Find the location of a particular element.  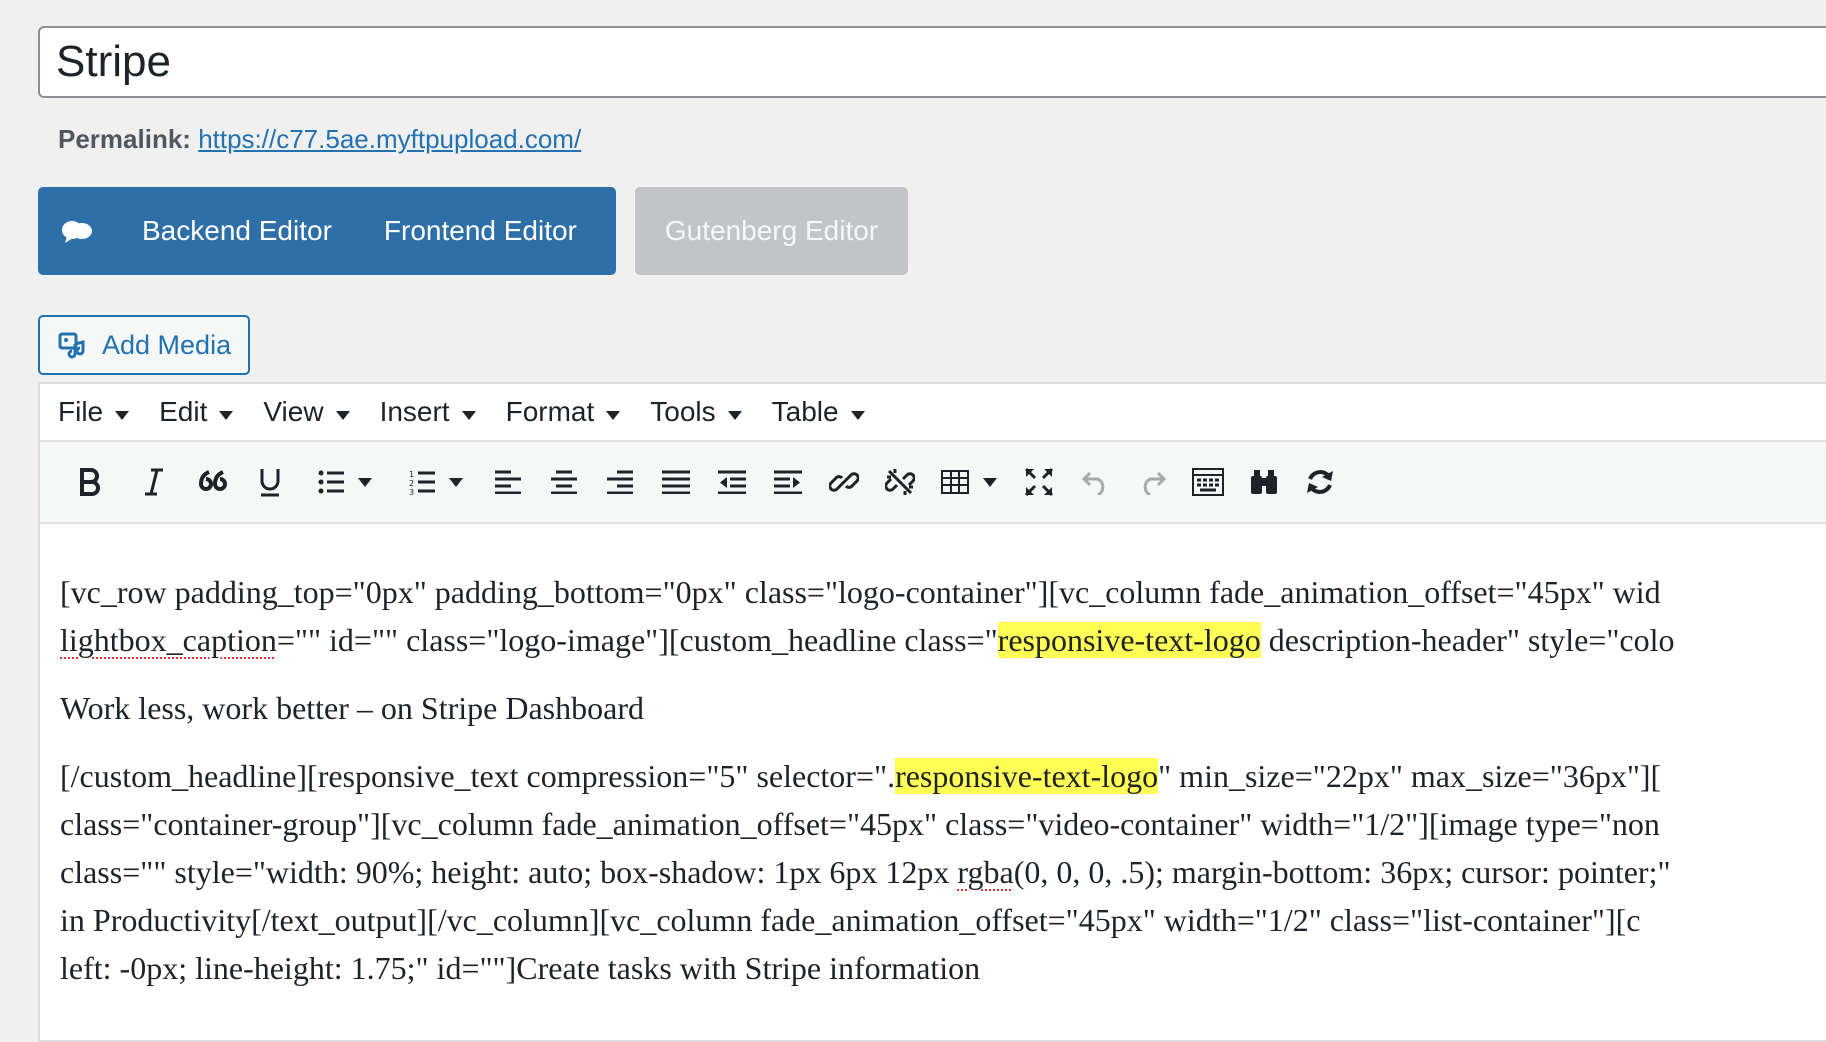

editor-menubar: File Edit View Insert Format Tools Table is located at coordinates (933, 413).